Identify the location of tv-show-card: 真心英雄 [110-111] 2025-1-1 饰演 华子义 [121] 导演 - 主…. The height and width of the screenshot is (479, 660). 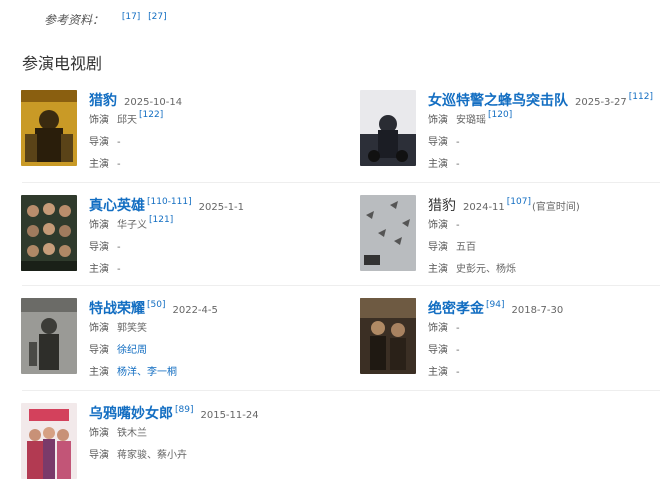
(171, 240).